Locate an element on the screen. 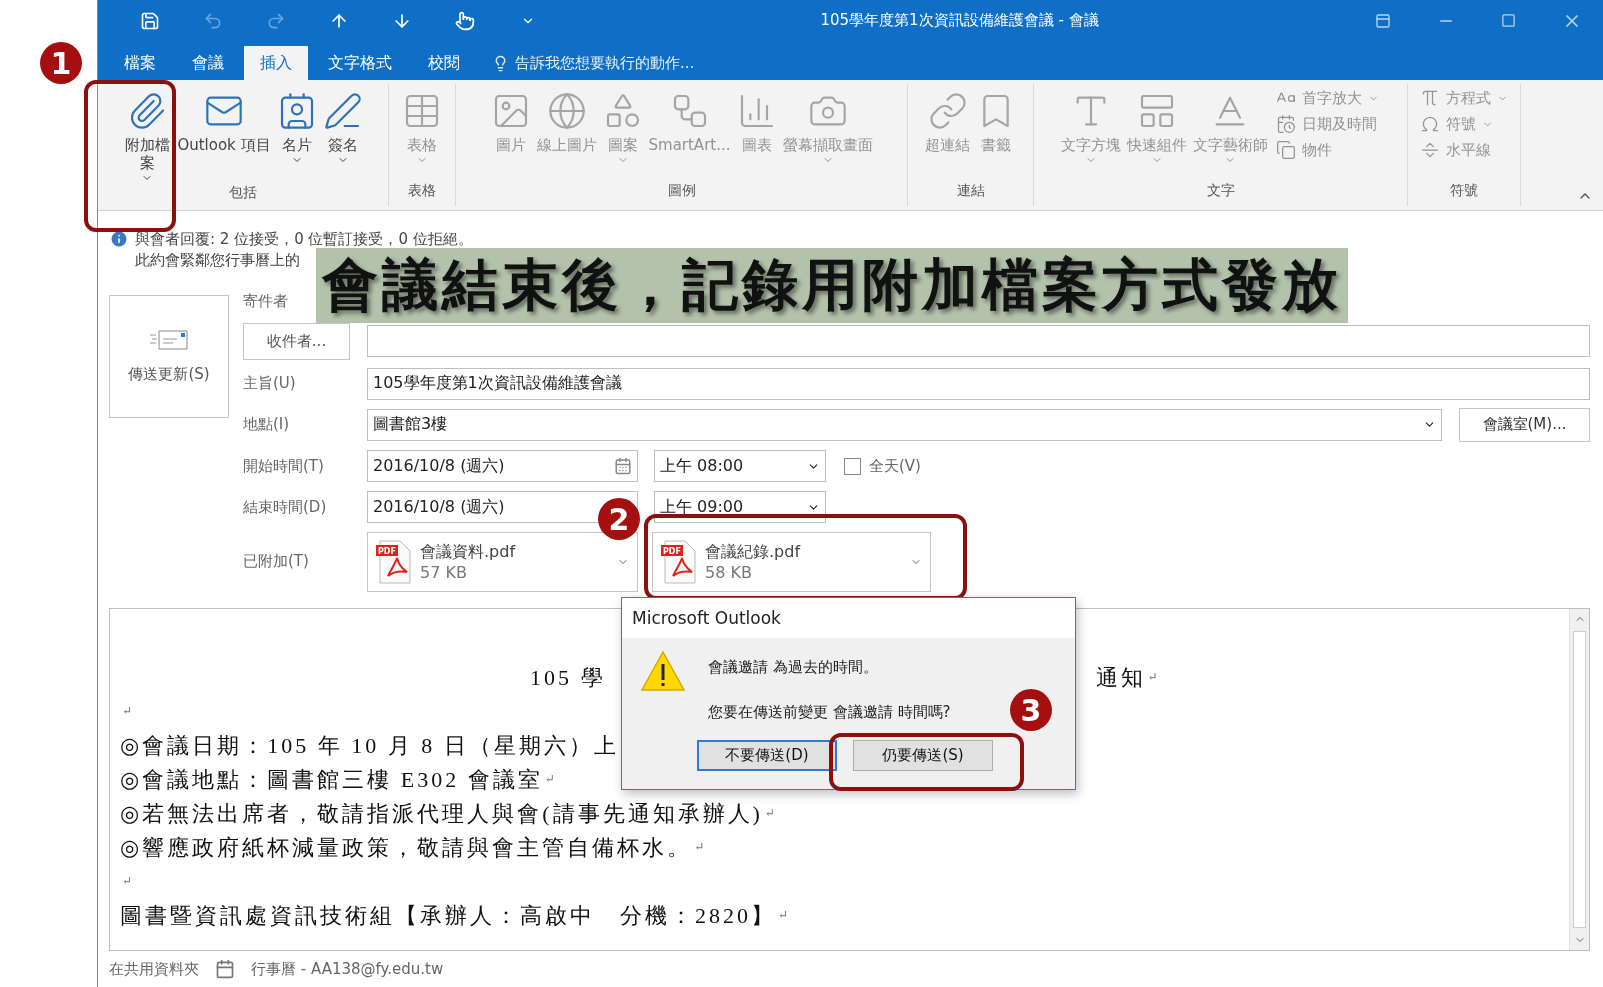 The width and height of the screenshot is (1603, 987). ribbon-button: 名片 is located at coordinates (296, 134).